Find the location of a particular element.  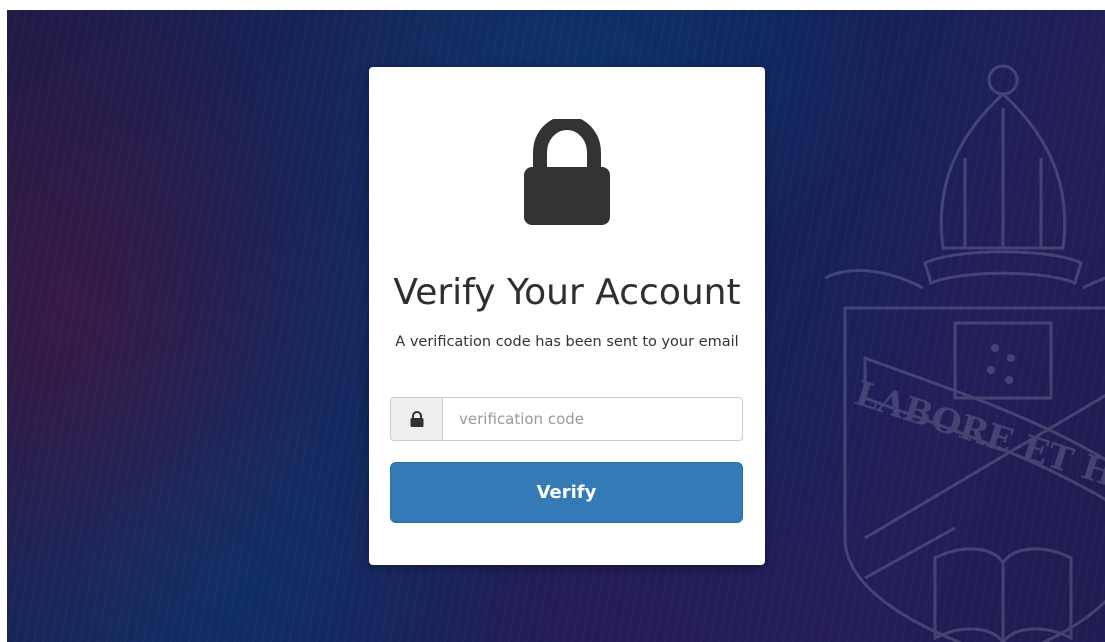

verification-code-group is located at coordinates (566, 419).